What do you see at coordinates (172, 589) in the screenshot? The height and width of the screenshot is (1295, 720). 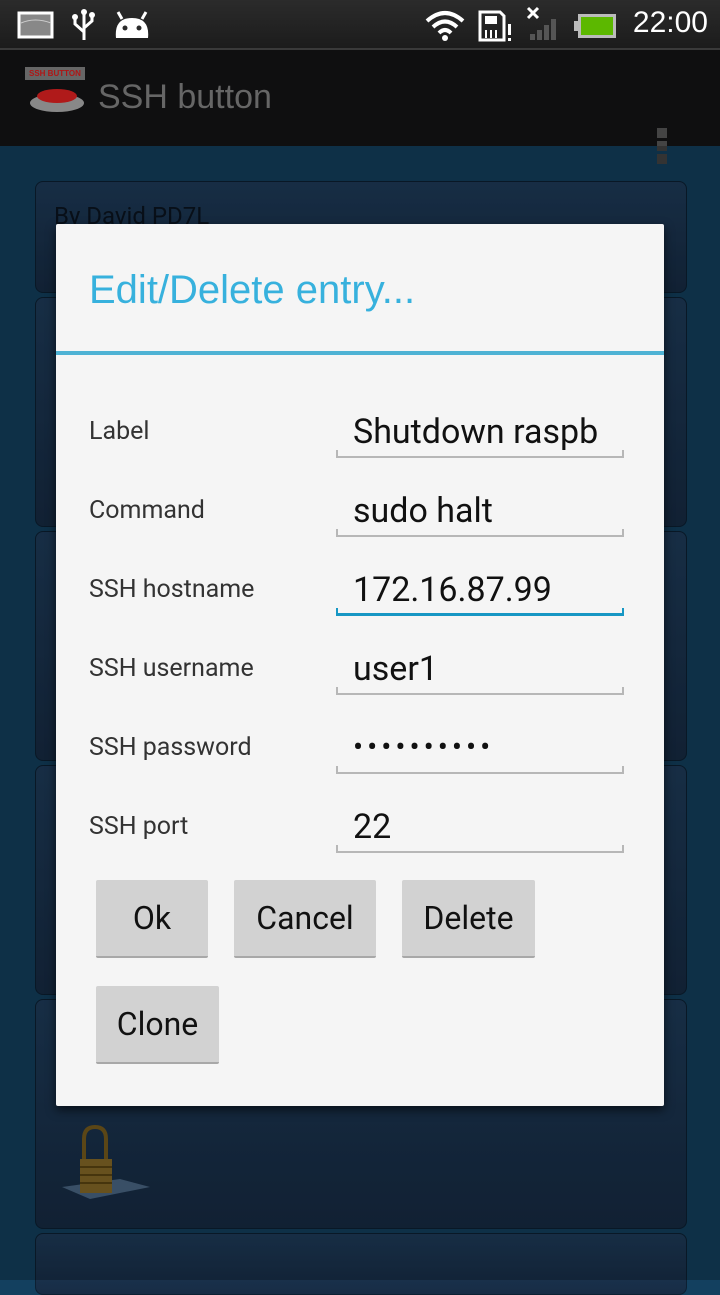 I see `hostname-field-label: SSH hostname` at bounding box center [172, 589].